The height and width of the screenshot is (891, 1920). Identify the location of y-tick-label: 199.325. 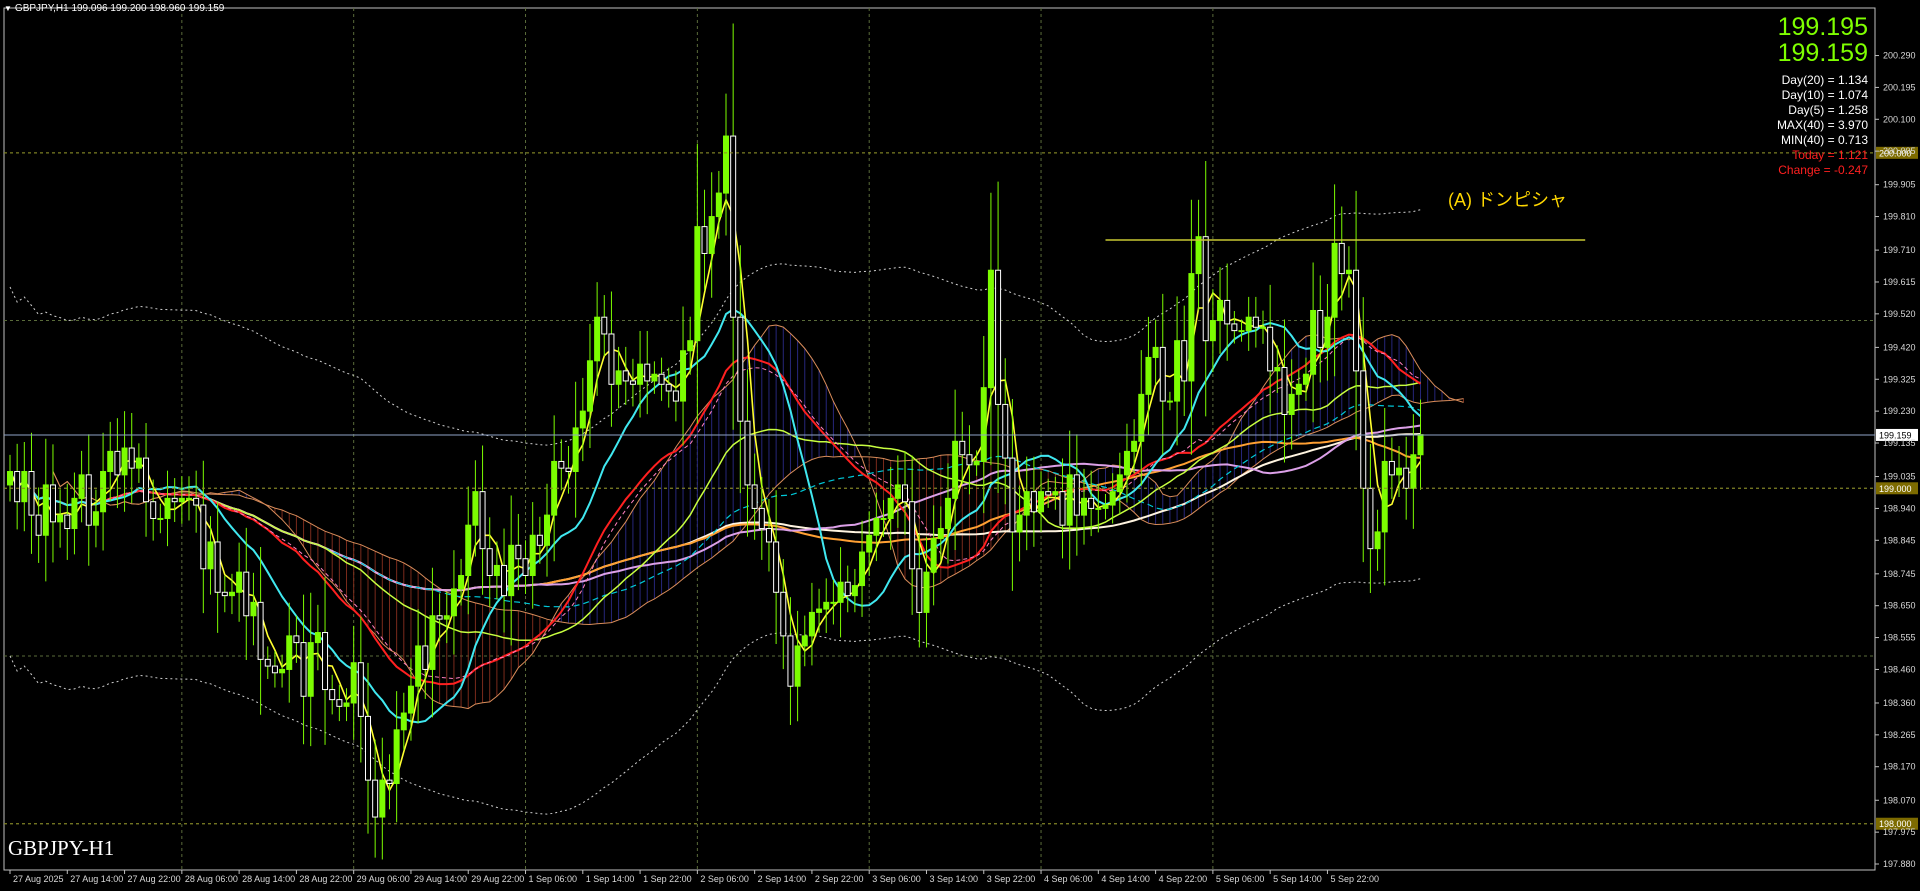
(1899, 379).